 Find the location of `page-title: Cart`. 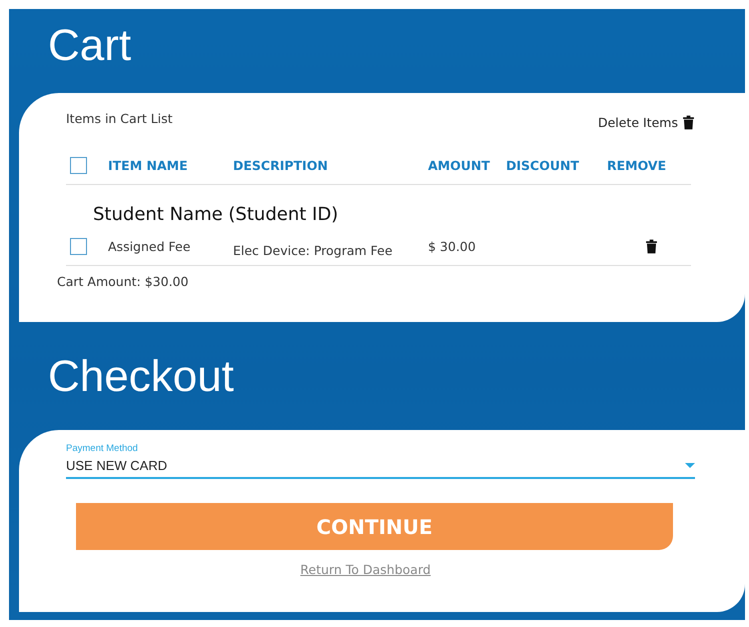

page-title: Cart is located at coordinates (89, 48).